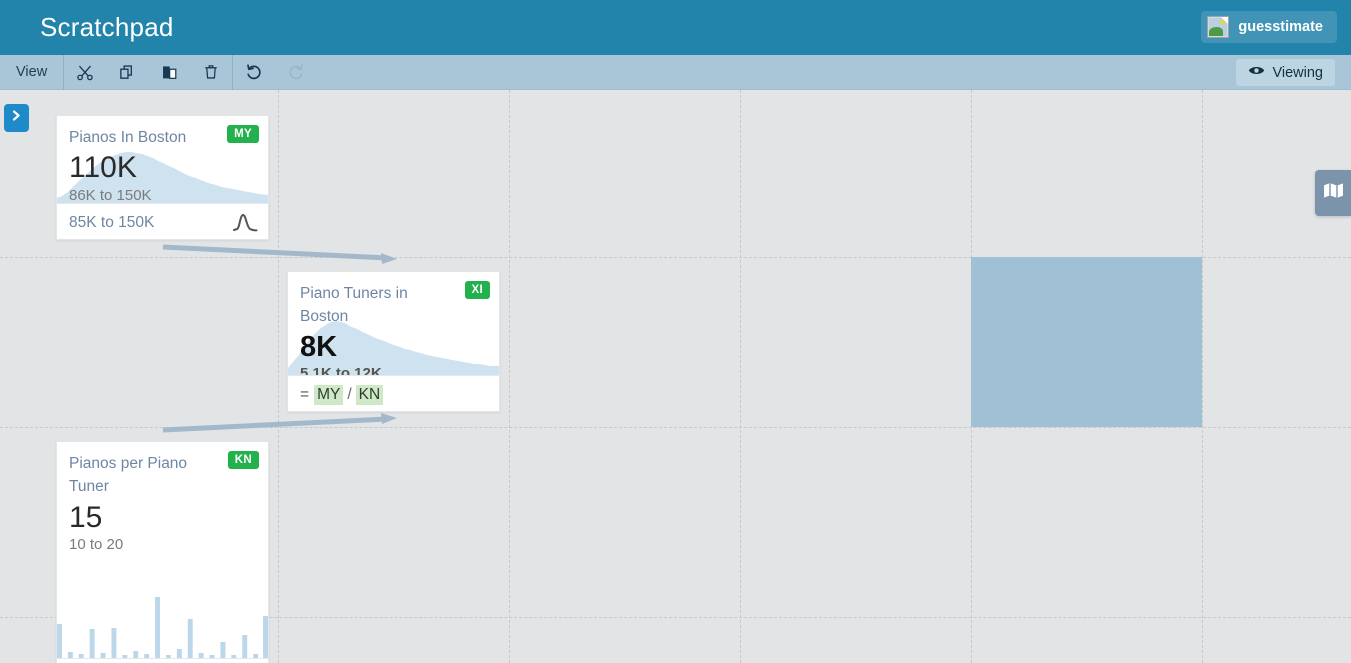 The width and height of the screenshot is (1351, 663). What do you see at coordinates (162, 221) in the screenshot?
I see `card-footer: 85K to 150K` at bounding box center [162, 221].